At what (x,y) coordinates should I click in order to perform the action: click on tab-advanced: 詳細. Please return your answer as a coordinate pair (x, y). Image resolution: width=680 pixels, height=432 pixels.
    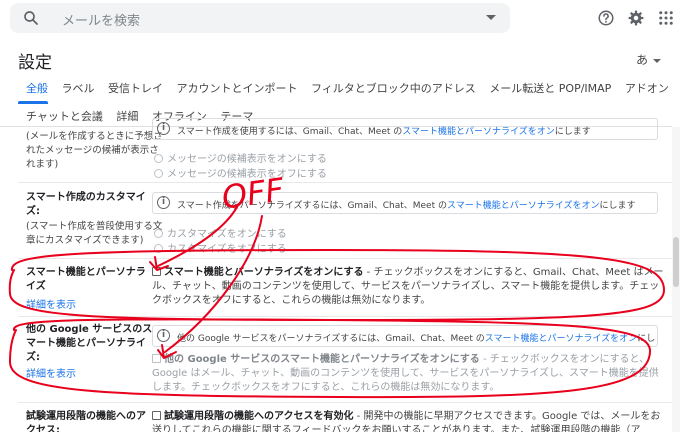
    Looking at the image, I should click on (127, 116).